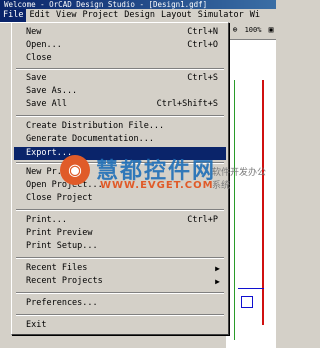  What do you see at coordinates (120, 198) in the screenshot?
I see `menu-item-close-project: Close Project` at bounding box center [120, 198].